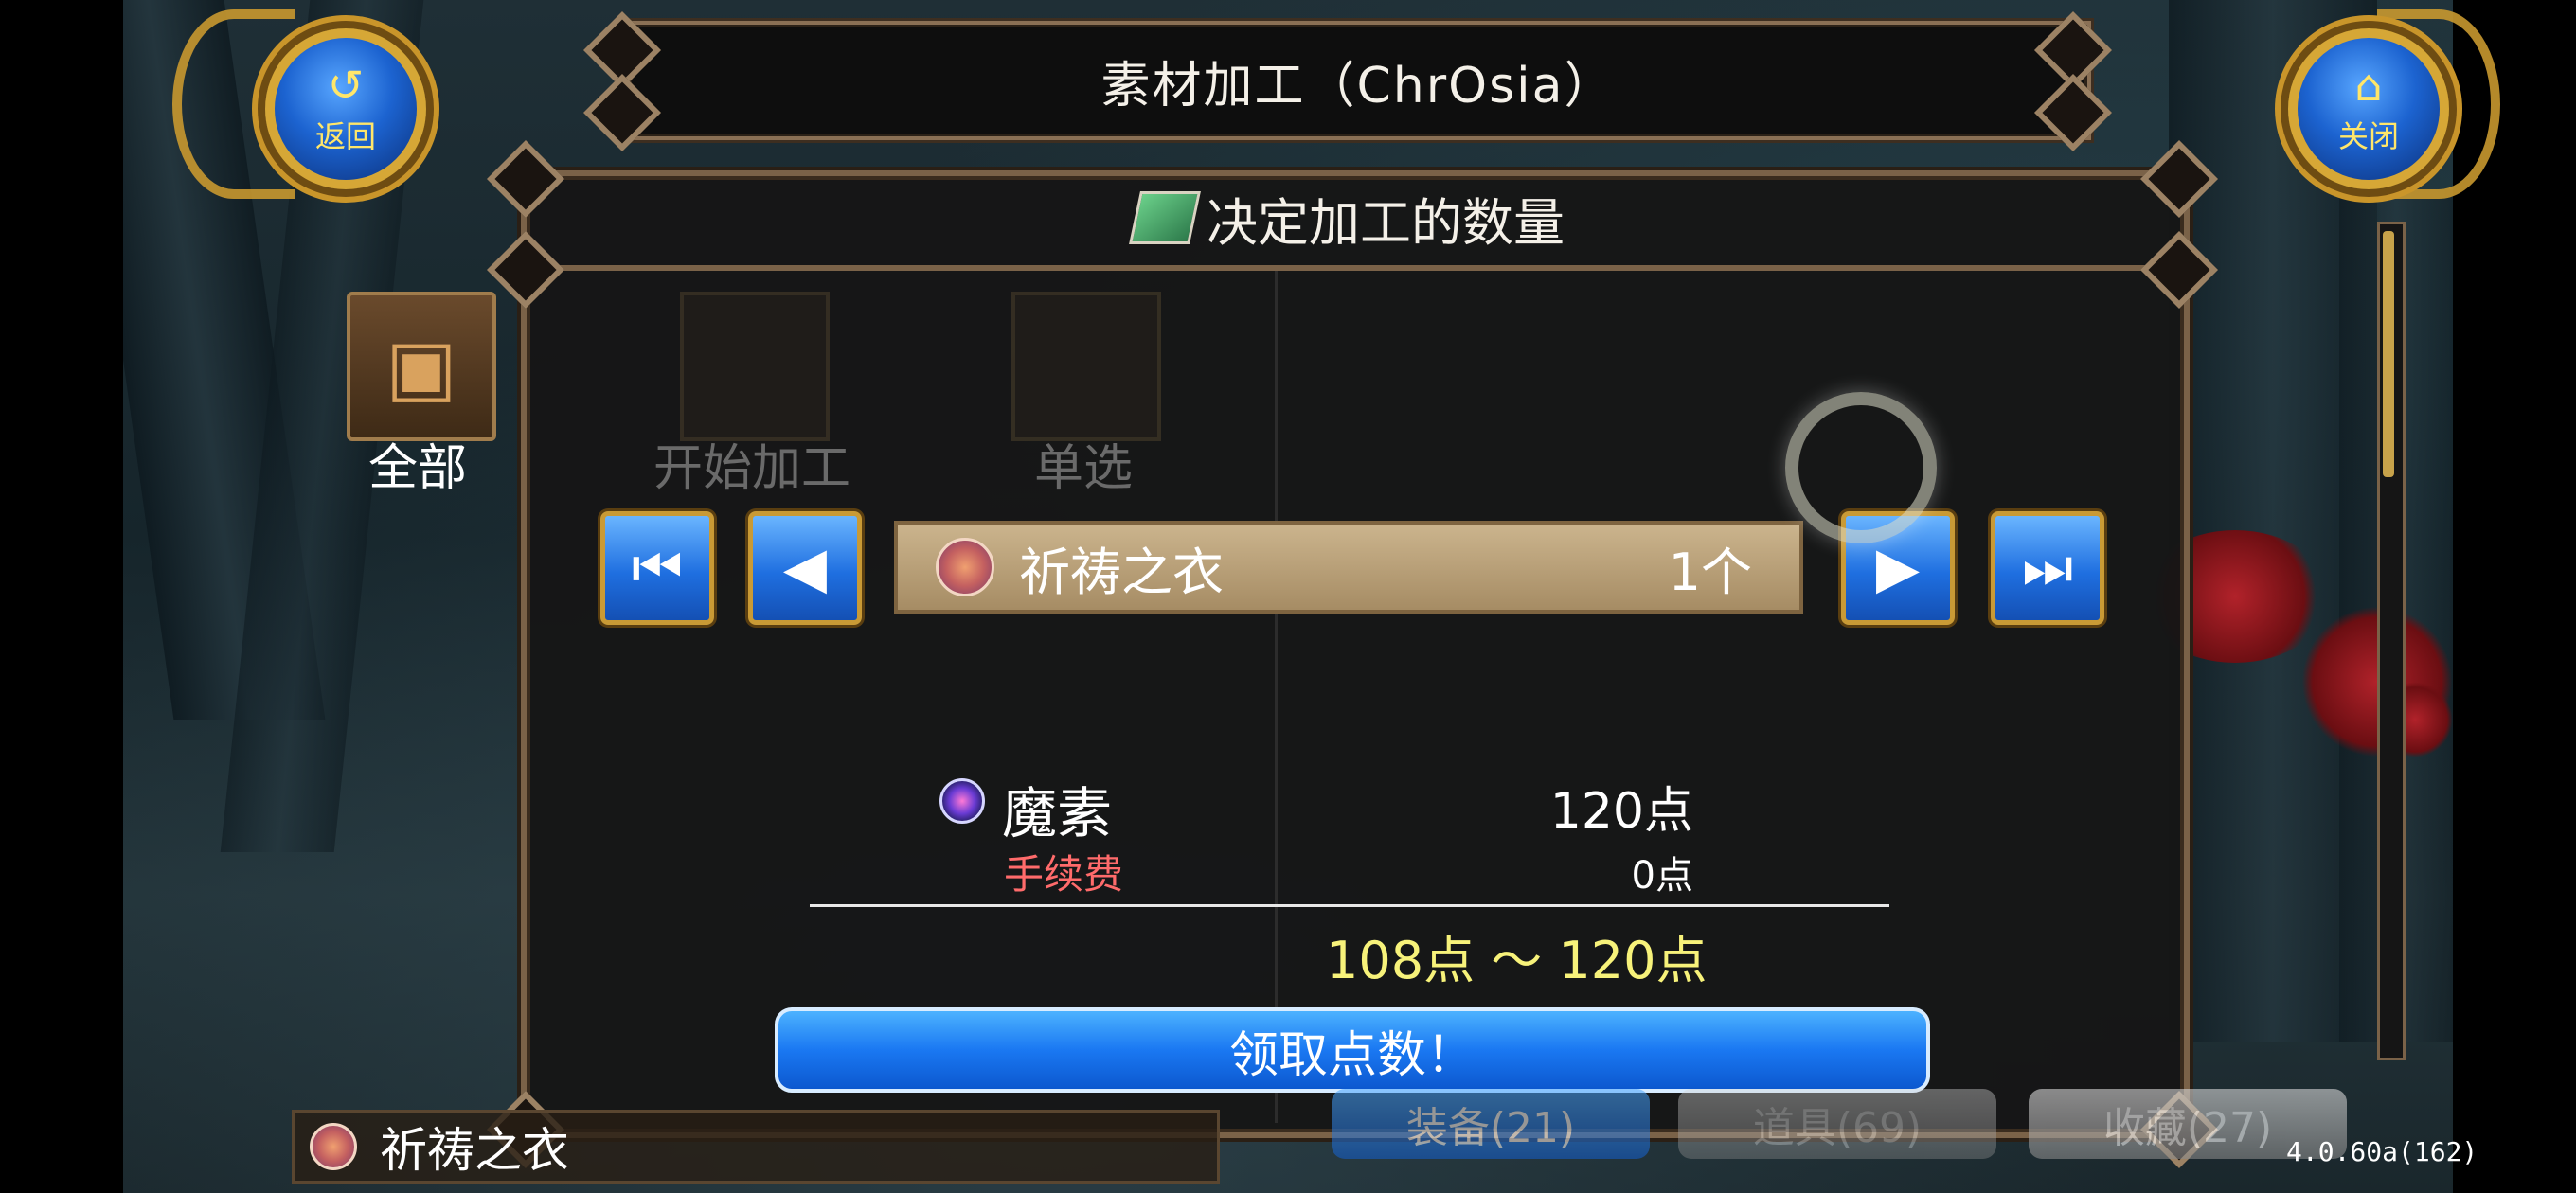 The image size is (2576, 1193). Describe the element at coordinates (346, 85) in the screenshot. I see `back-arrow-icon: ↺` at that location.